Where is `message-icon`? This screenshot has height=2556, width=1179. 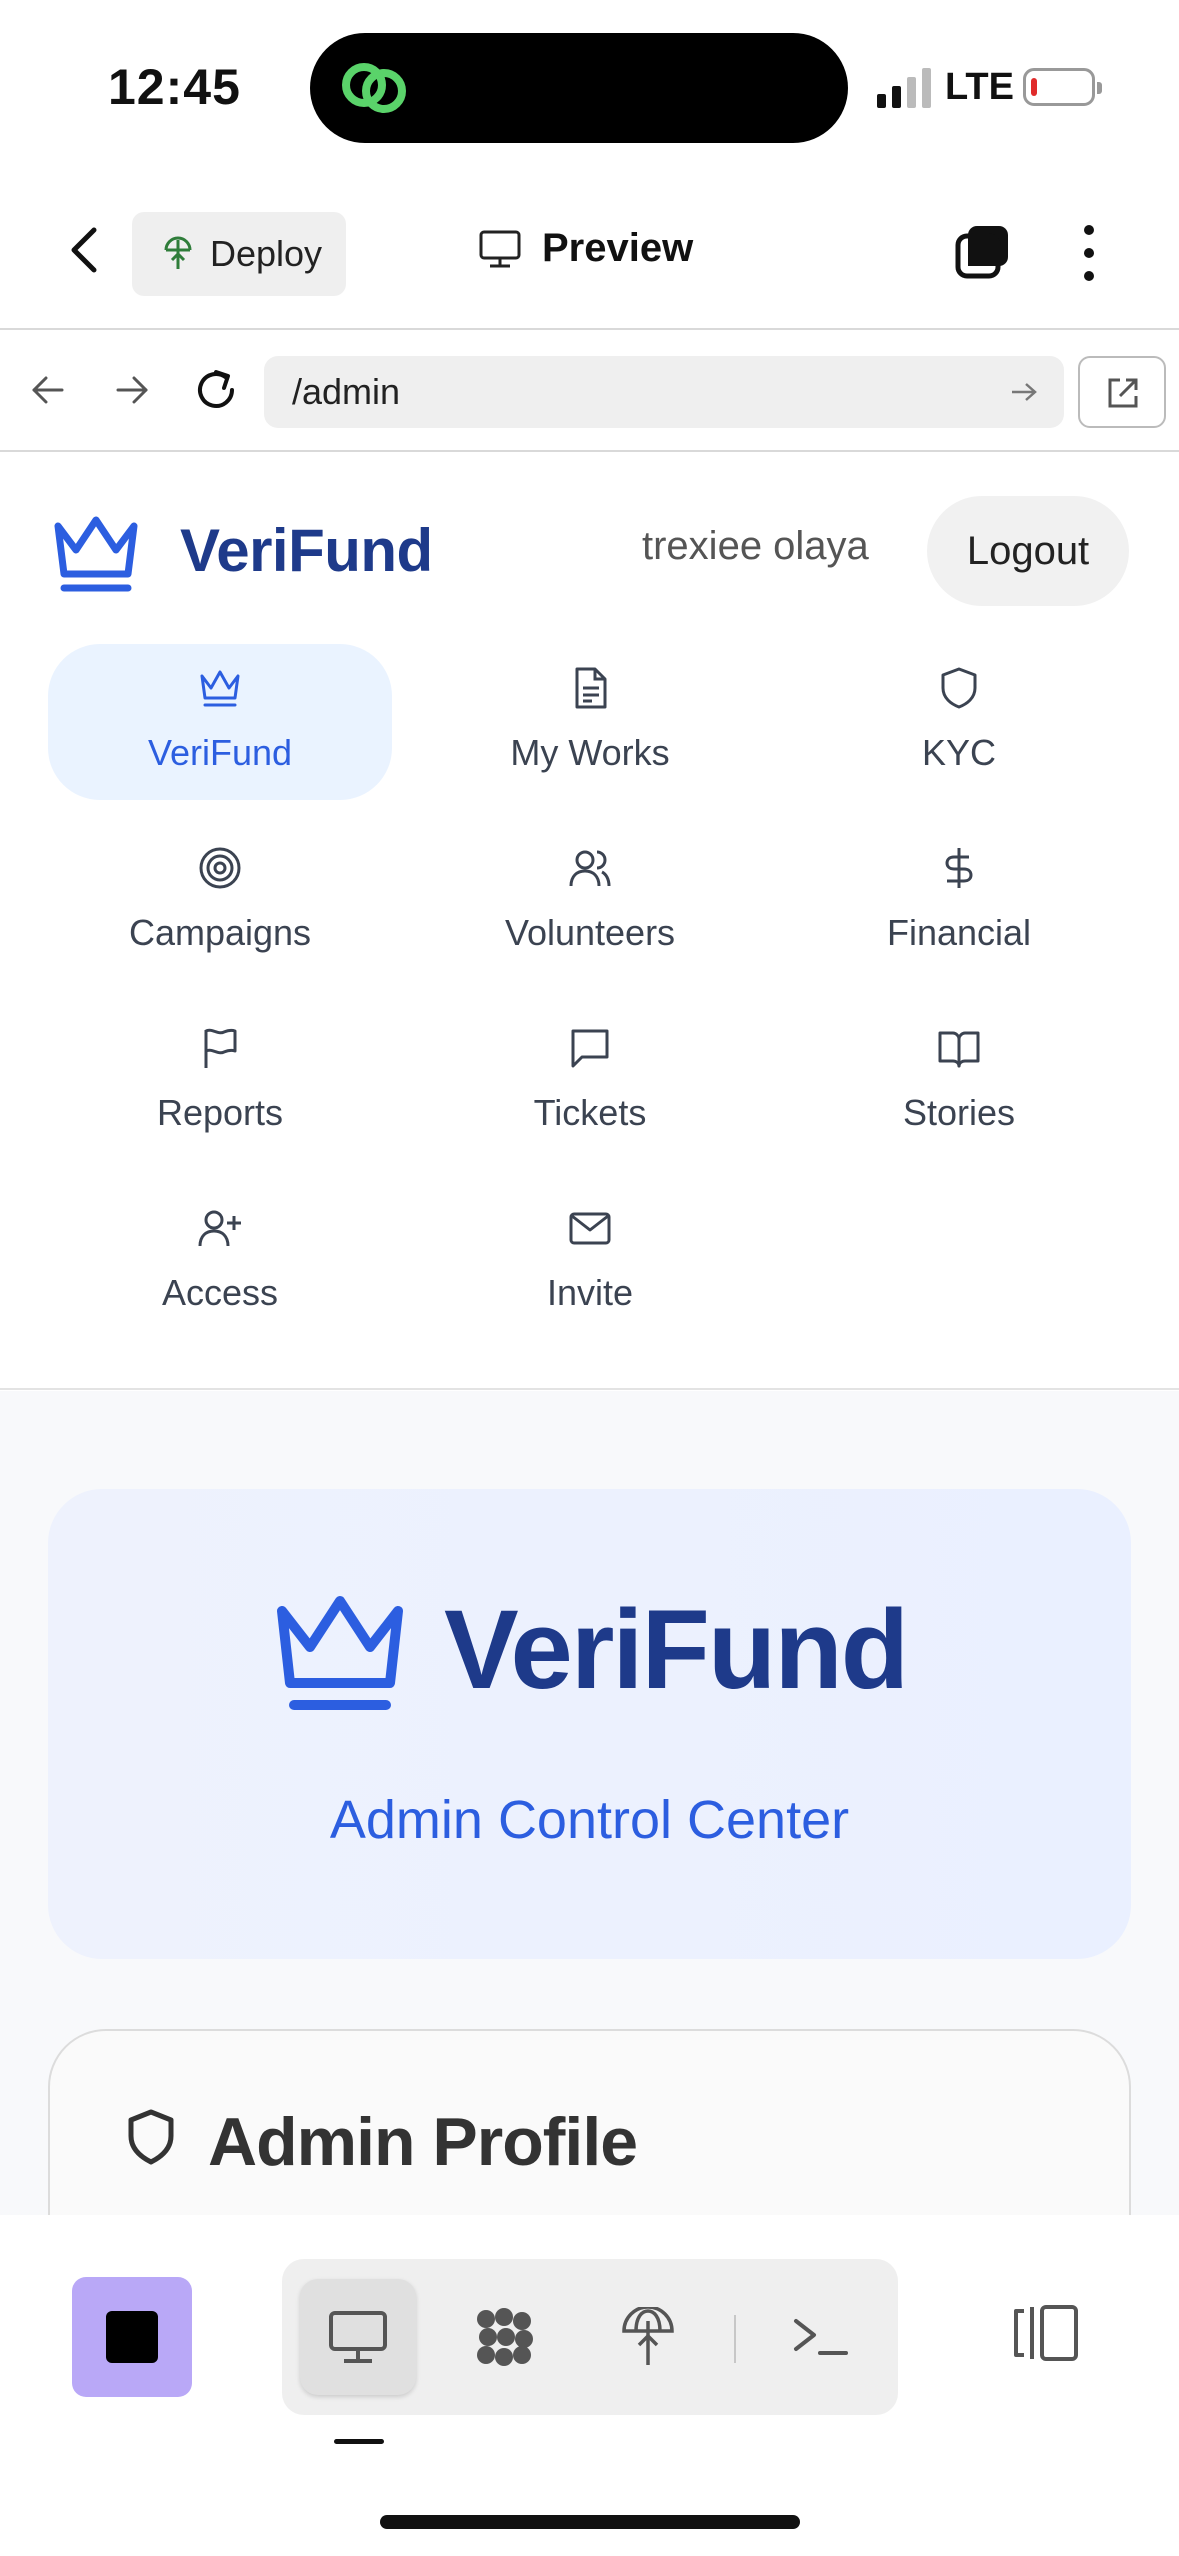
message-icon is located at coordinates (590, 1048).